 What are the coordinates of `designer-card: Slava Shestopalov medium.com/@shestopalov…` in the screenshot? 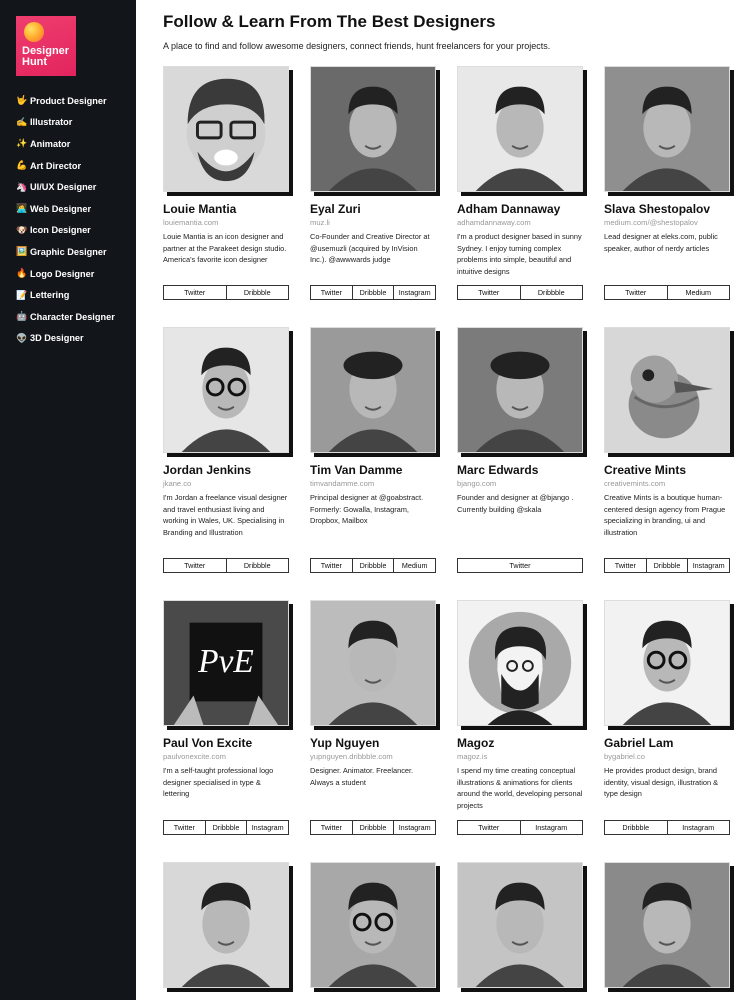 It's located at (669, 183).